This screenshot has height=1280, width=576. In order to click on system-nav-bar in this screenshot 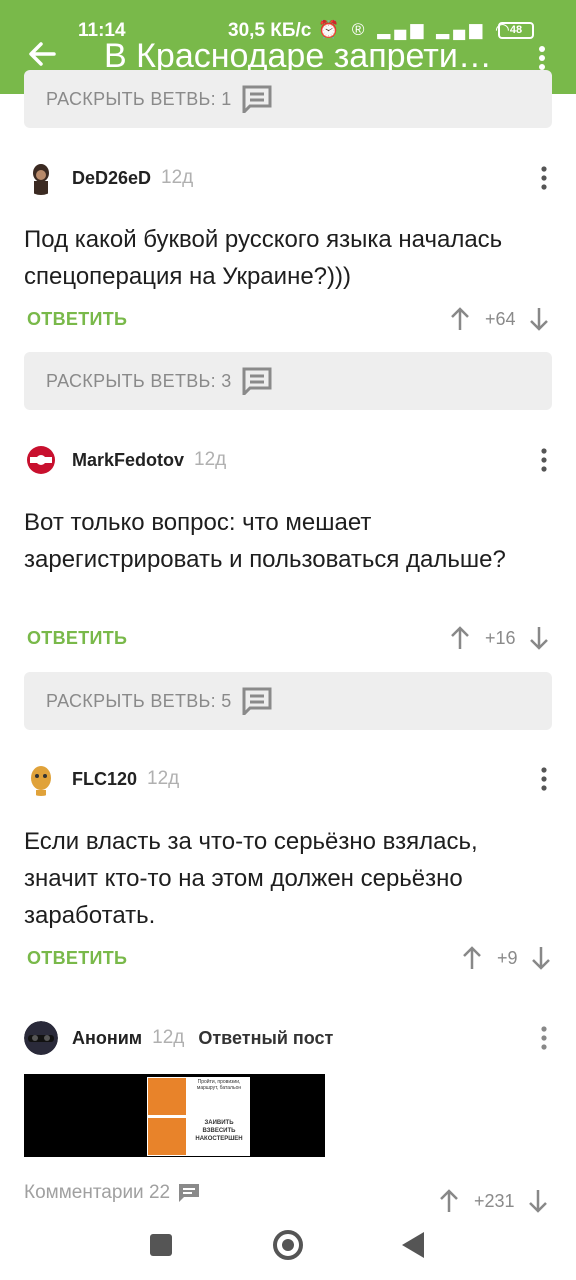, I will do `click(288, 1248)`.